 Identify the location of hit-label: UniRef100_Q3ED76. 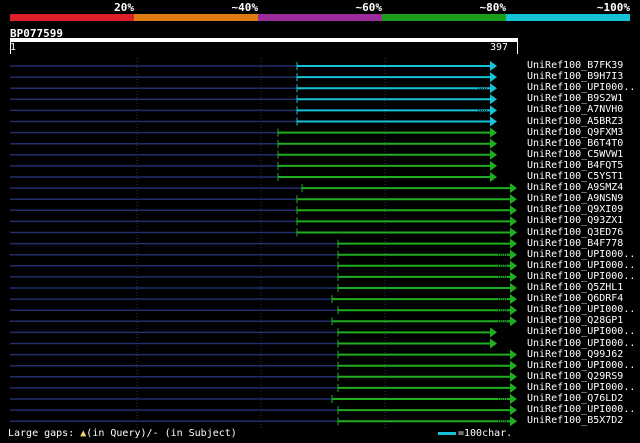
(575, 232).